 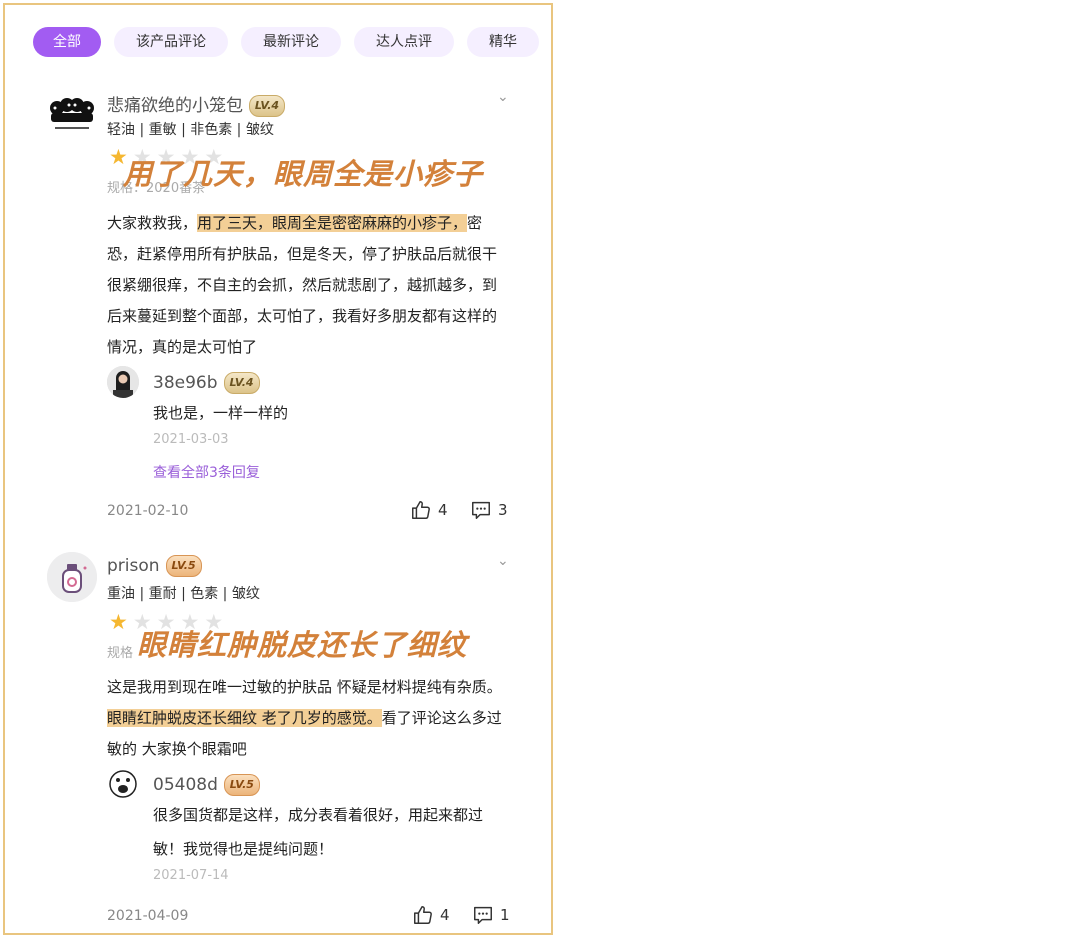 I want to click on tab-latest: 最新评论, so click(x=291, y=42).